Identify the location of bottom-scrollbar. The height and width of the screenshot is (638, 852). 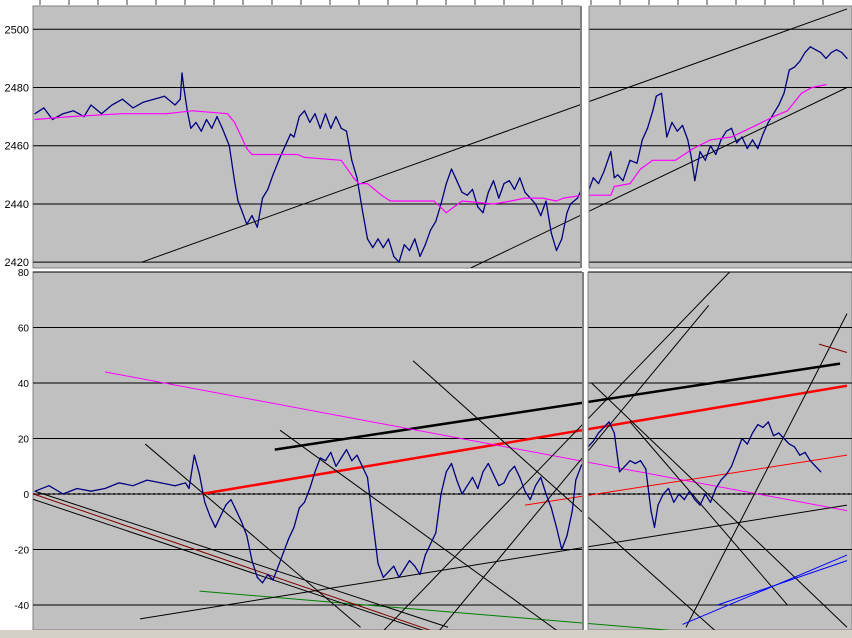
(426, 634).